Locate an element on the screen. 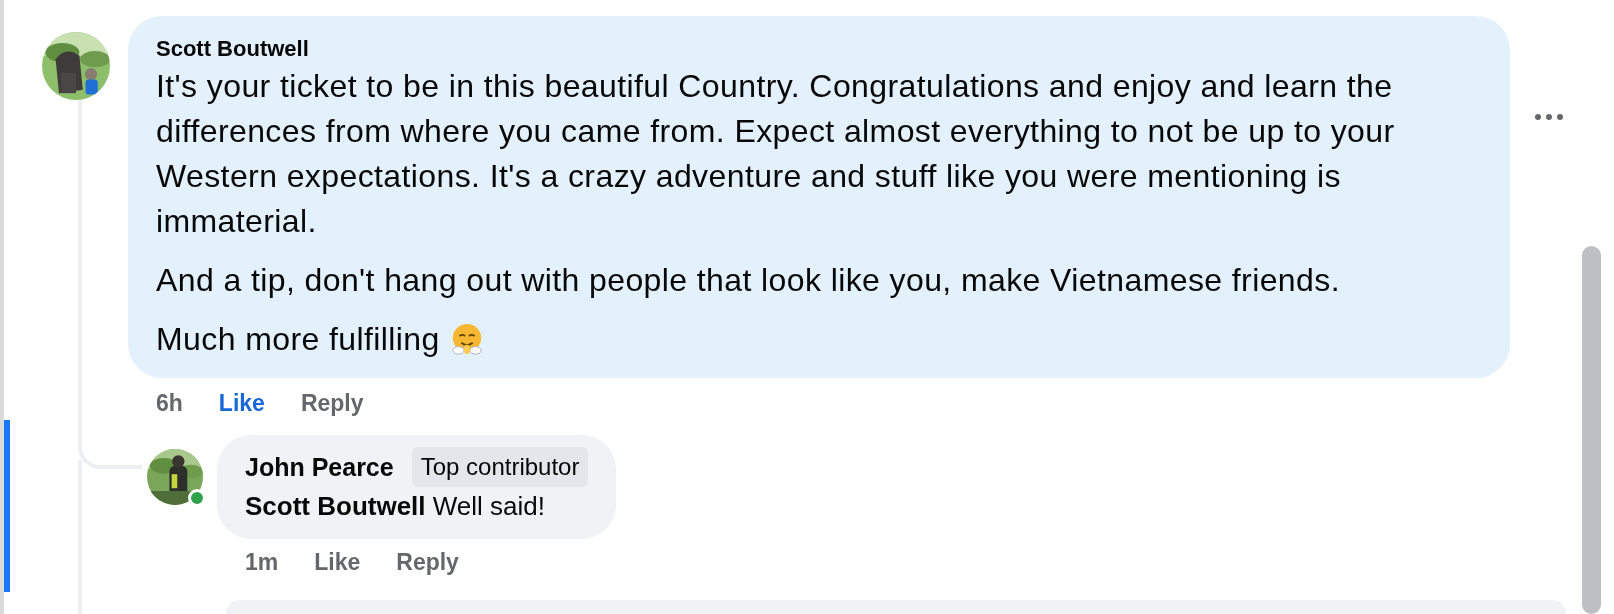 The image size is (1614, 614). author-name: John Pearce is located at coordinates (319, 466).